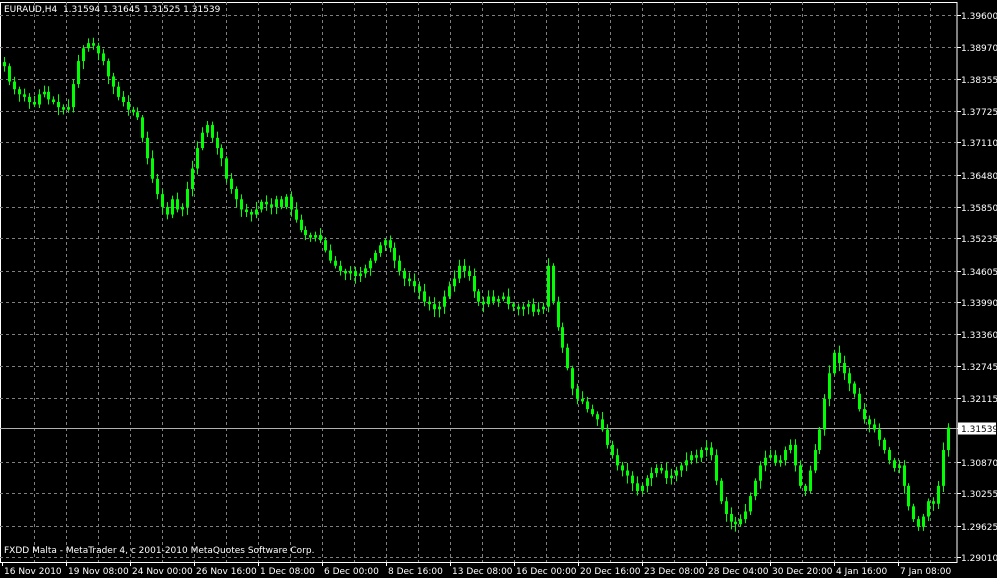  What do you see at coordinates (482, 572) in the screenshot?
I see `time-tick-label: 13 Dec 08:00` at bounding box center [482, 572].